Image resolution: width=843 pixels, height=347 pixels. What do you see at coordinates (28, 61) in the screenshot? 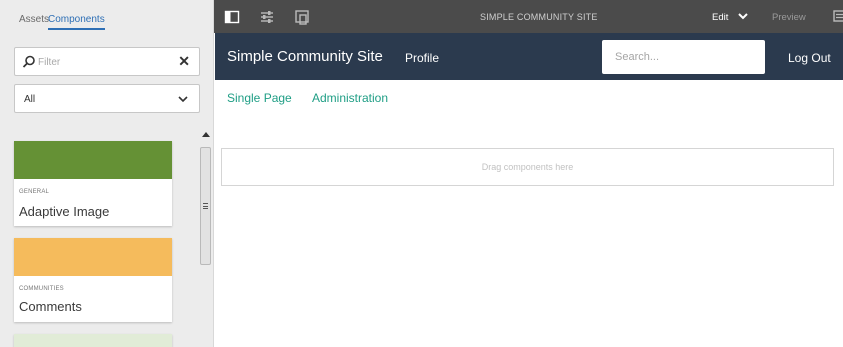
I see `search-icon` at bounding box center [28, 61].